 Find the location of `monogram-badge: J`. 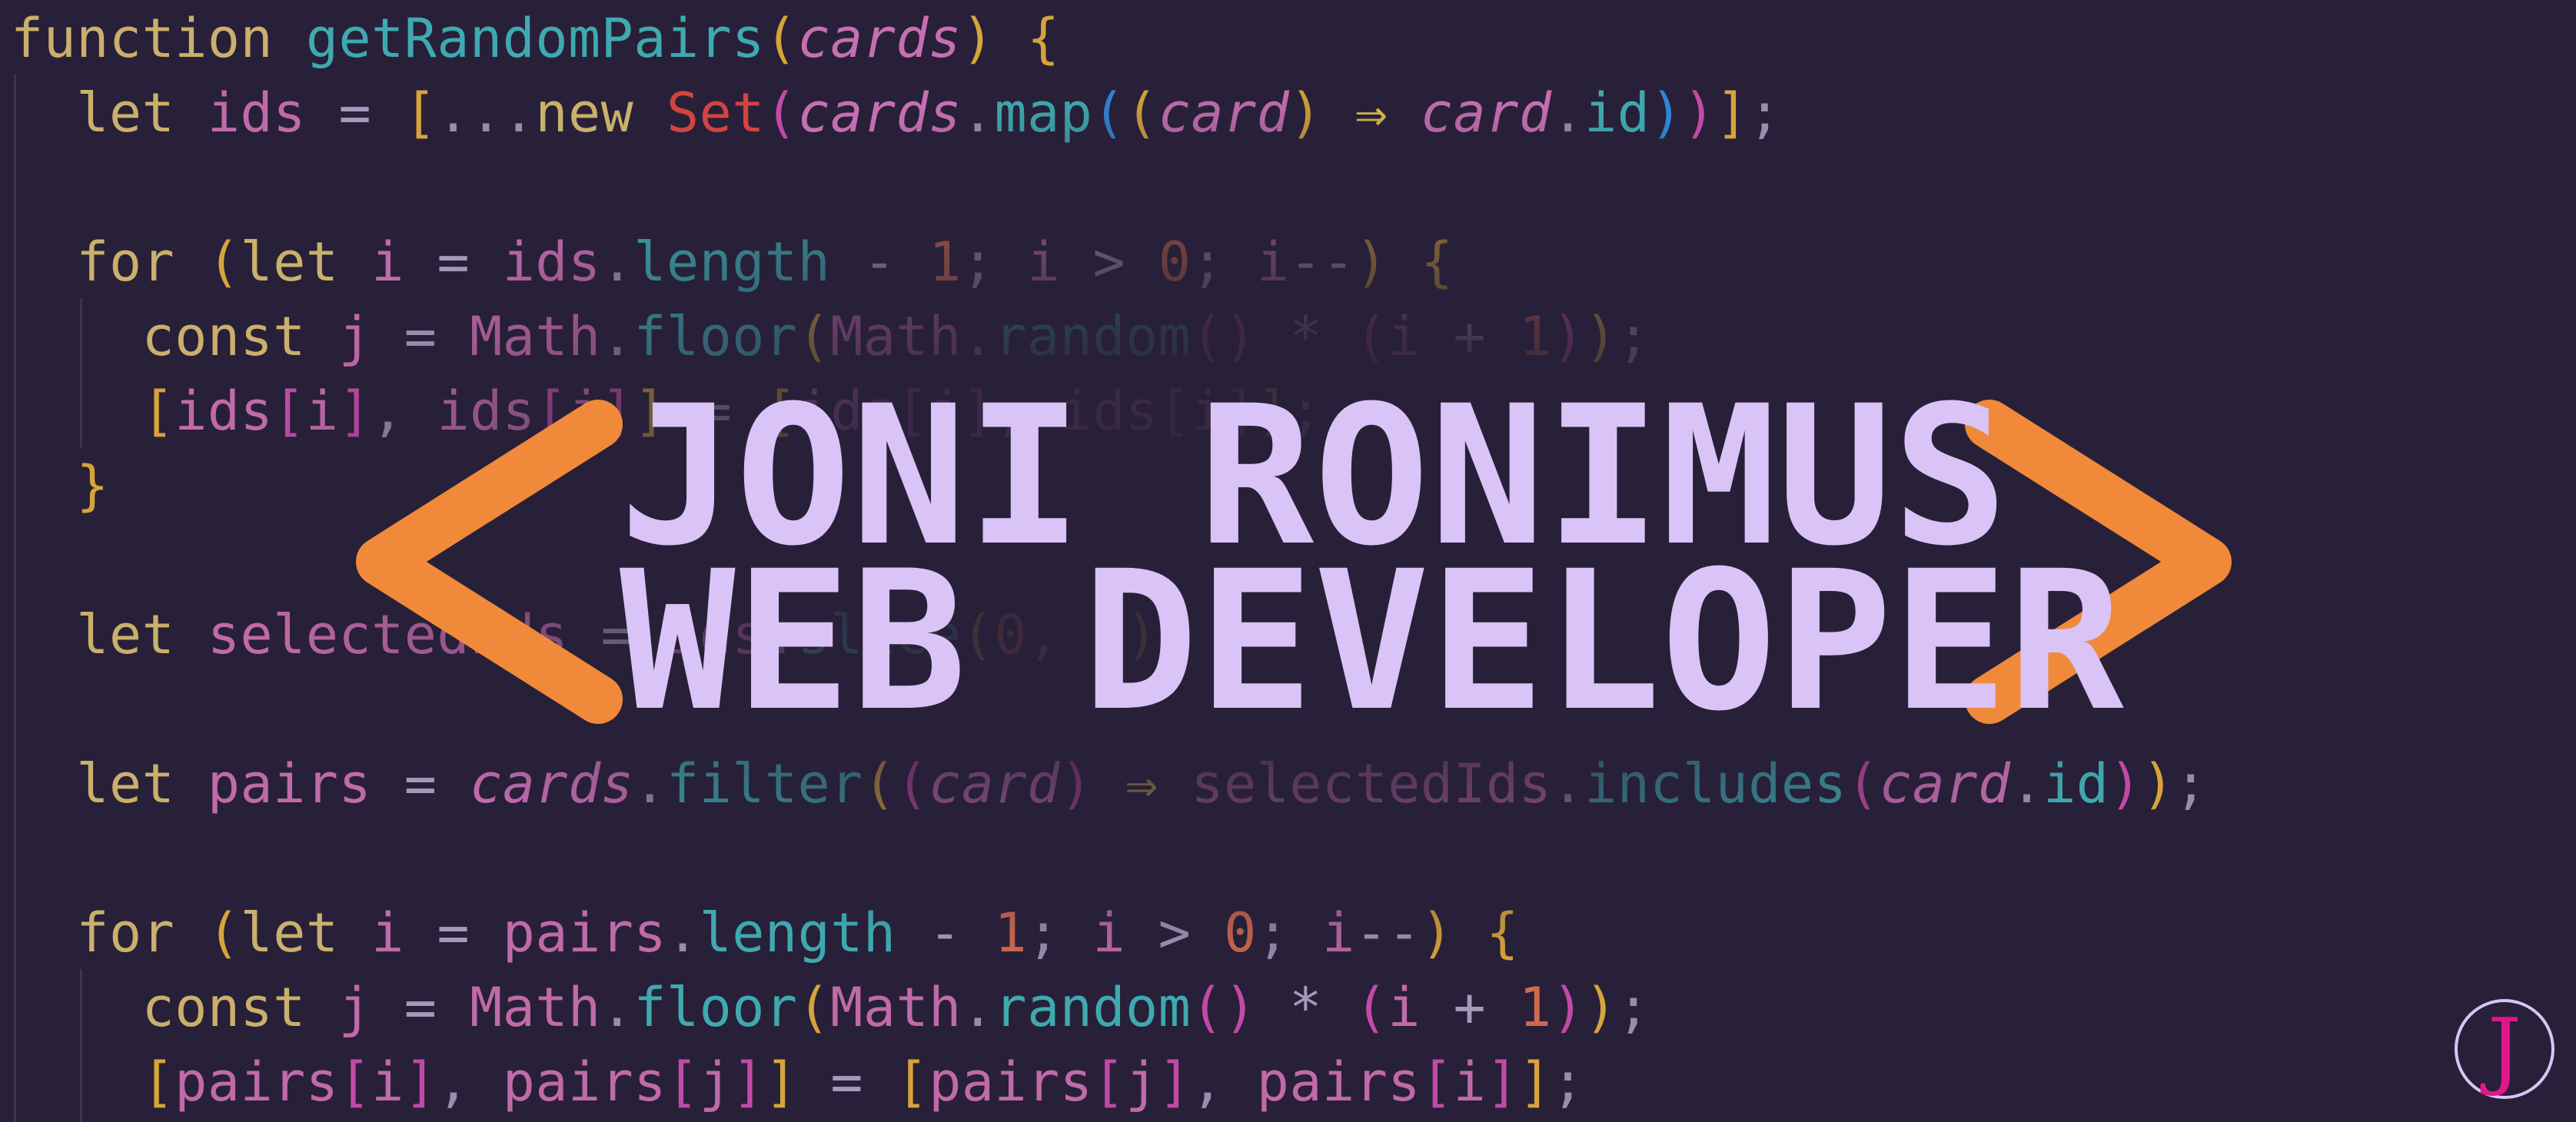

monogram-badge: J is located at coordinates (2504, 1049).